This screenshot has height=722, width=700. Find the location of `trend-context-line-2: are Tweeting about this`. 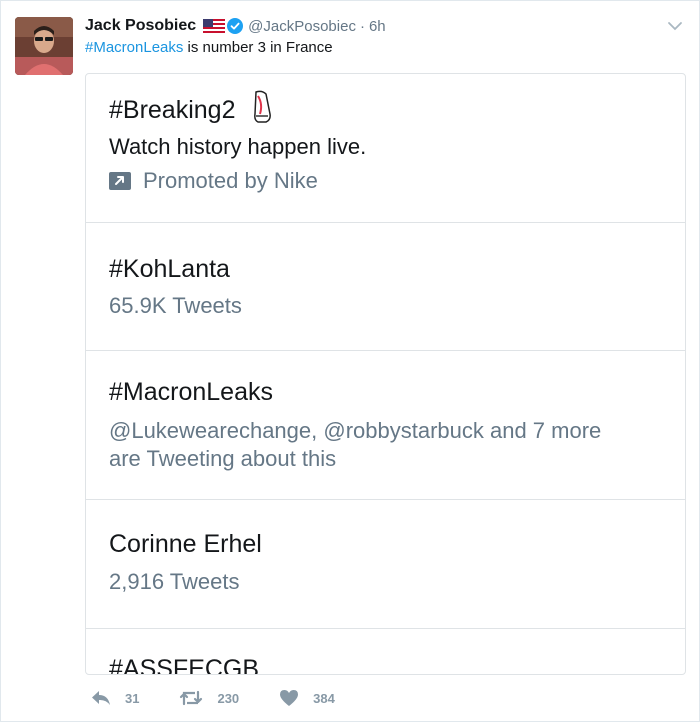

trend-context-line-2: are Tweeting about this is located at coordinates (223, 458).